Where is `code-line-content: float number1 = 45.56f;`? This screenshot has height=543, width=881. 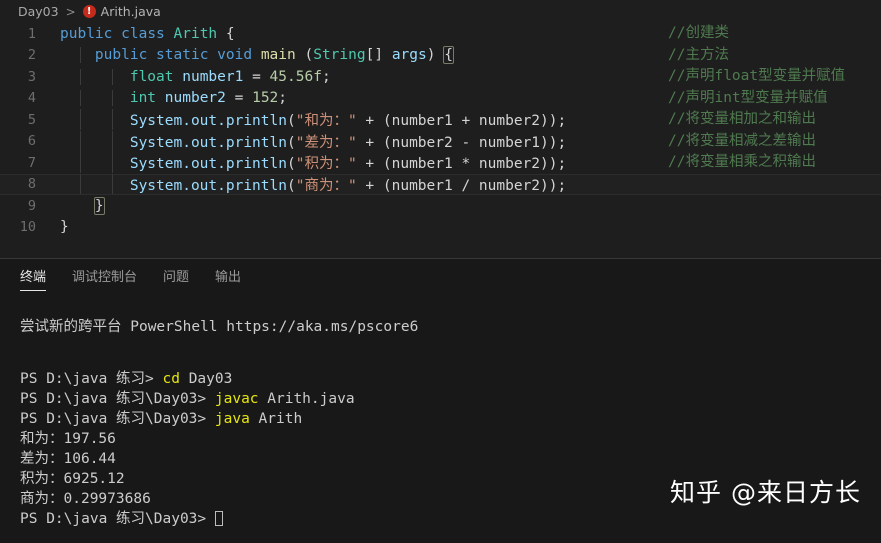 code-line-content: float number1 = 45.56f; is located at coordinates (469, 76).